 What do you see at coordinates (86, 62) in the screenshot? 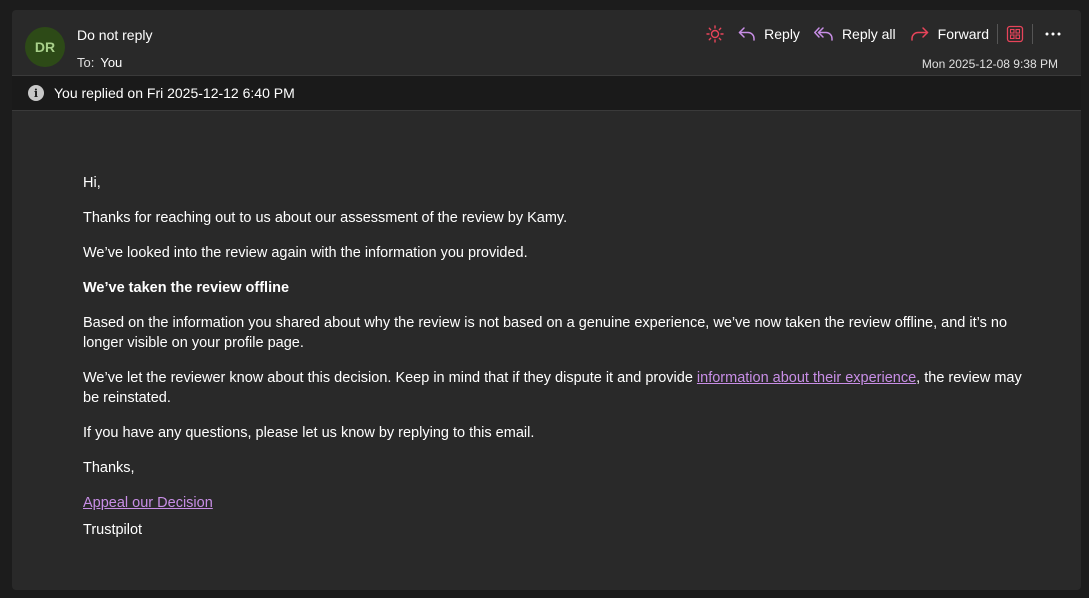
I see `to-label: To:` at bounding box center [86, 62].